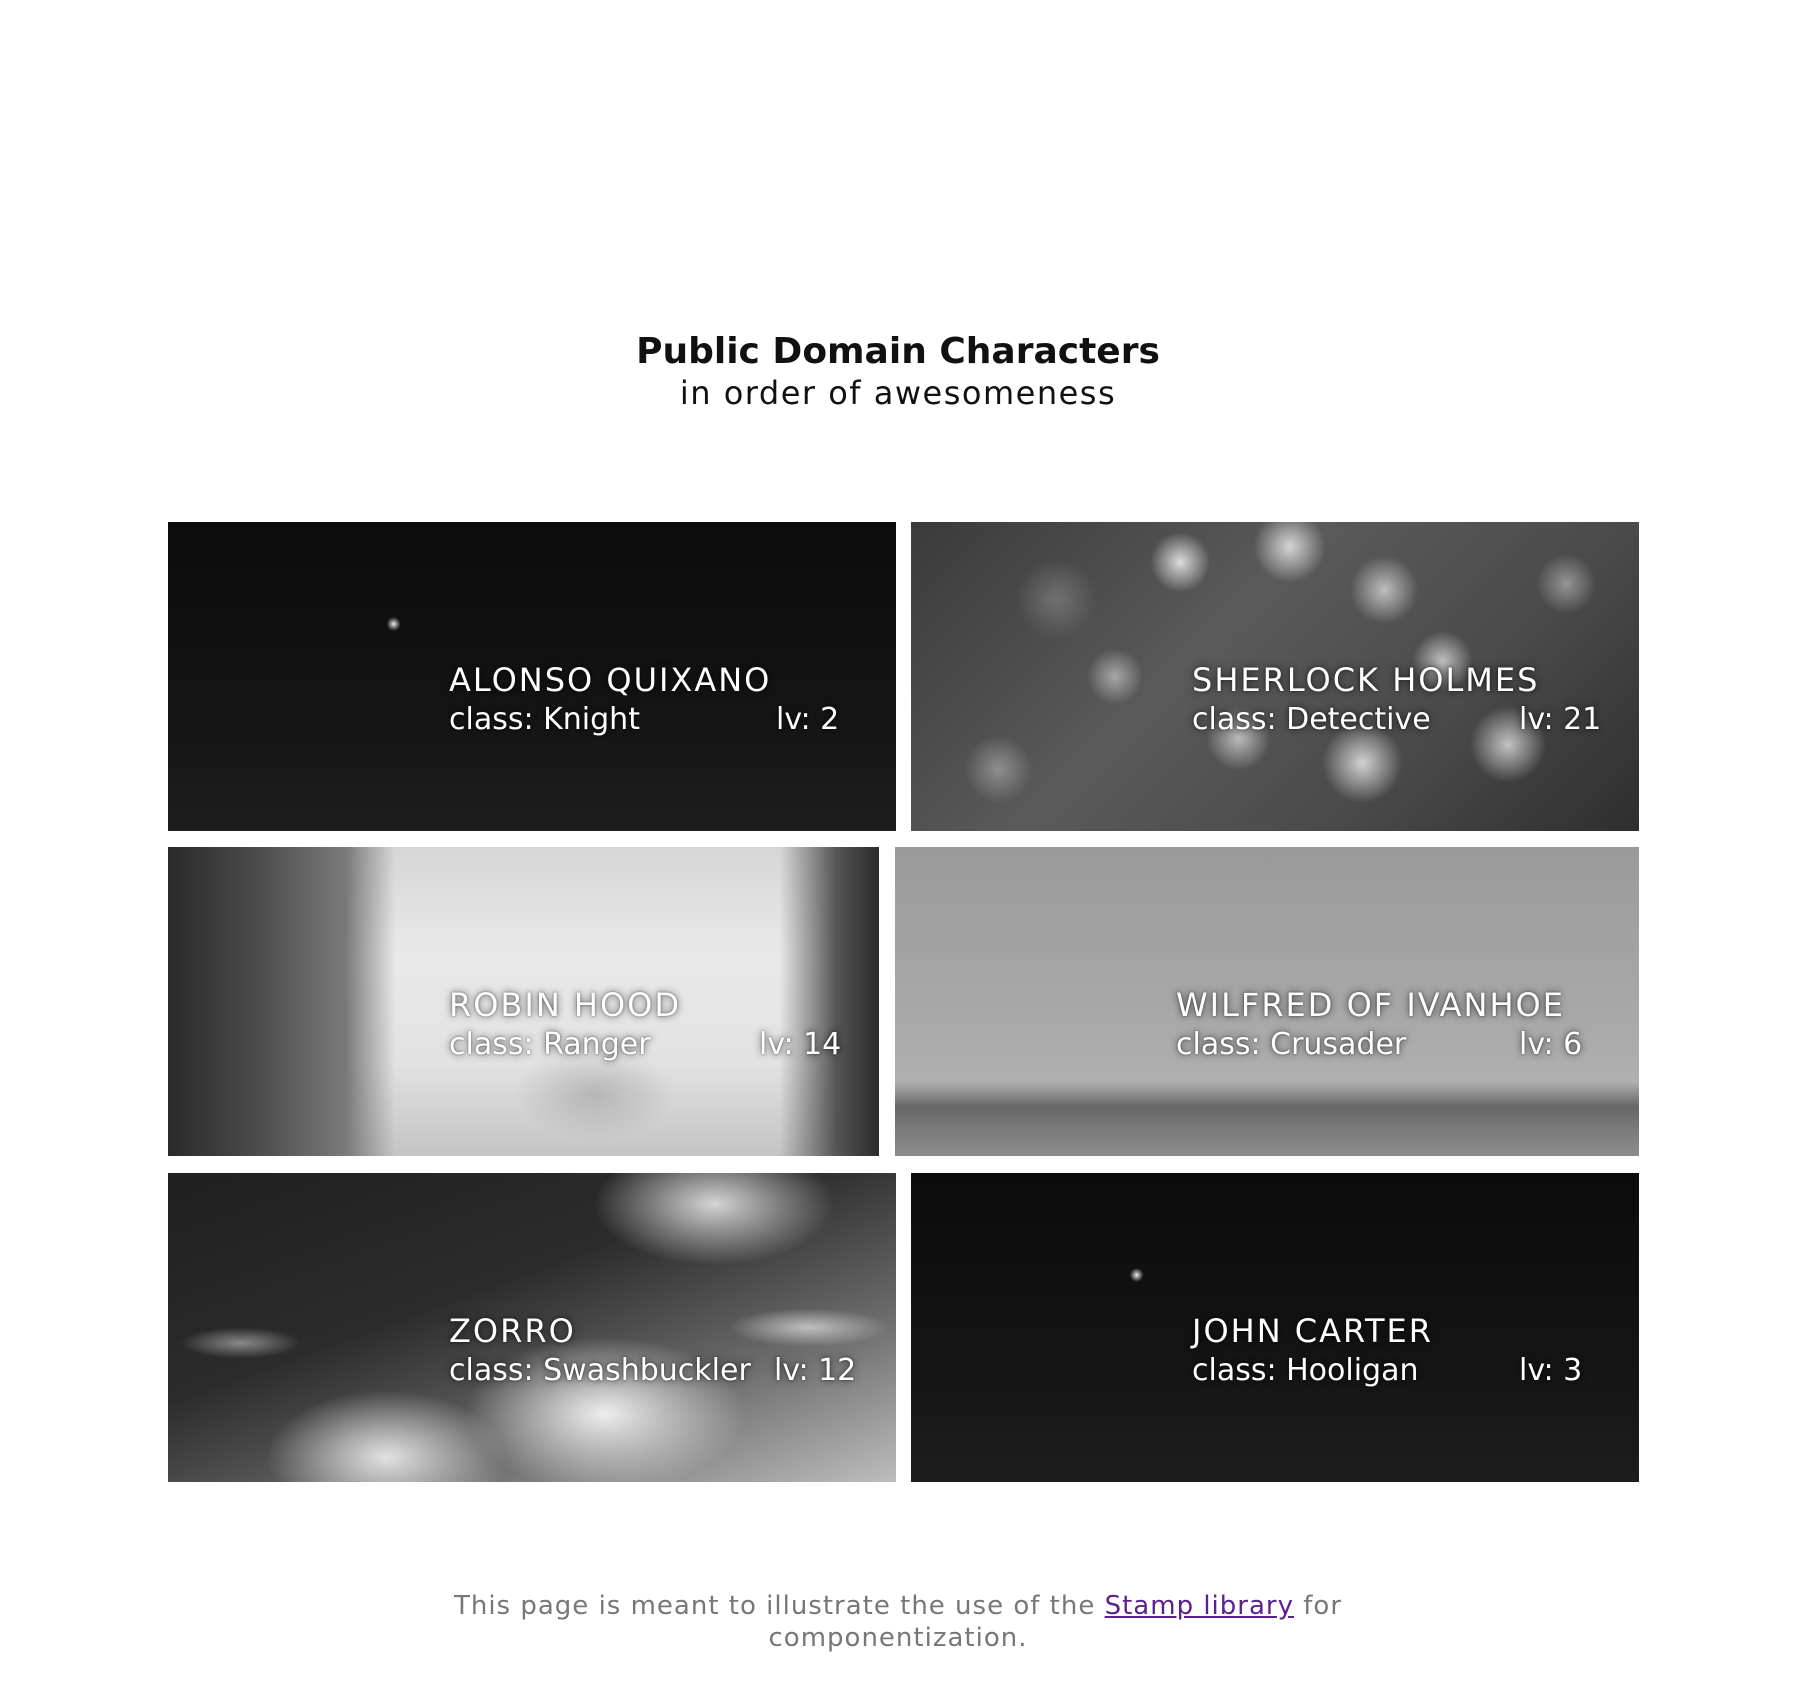 The height and width of the screenshot is (1688, 1796). Describe the element at coordinates (649, 720) in the screenshot. I see `character-meta: class: Knight lv: 2` at that location.